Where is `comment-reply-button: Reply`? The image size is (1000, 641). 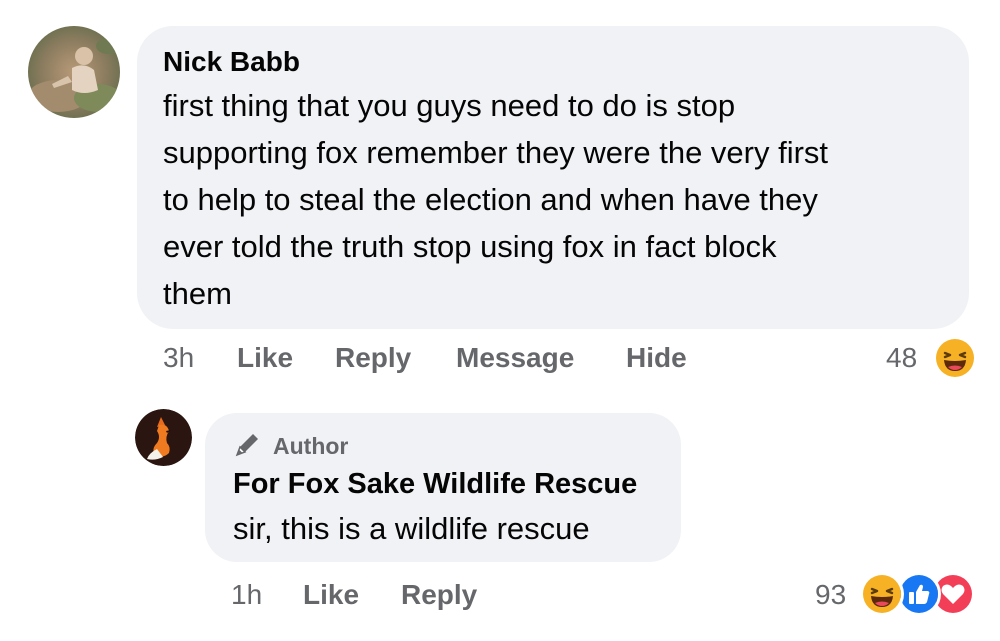
comment-reply-button: Reply is located at coordinates (373, 358).